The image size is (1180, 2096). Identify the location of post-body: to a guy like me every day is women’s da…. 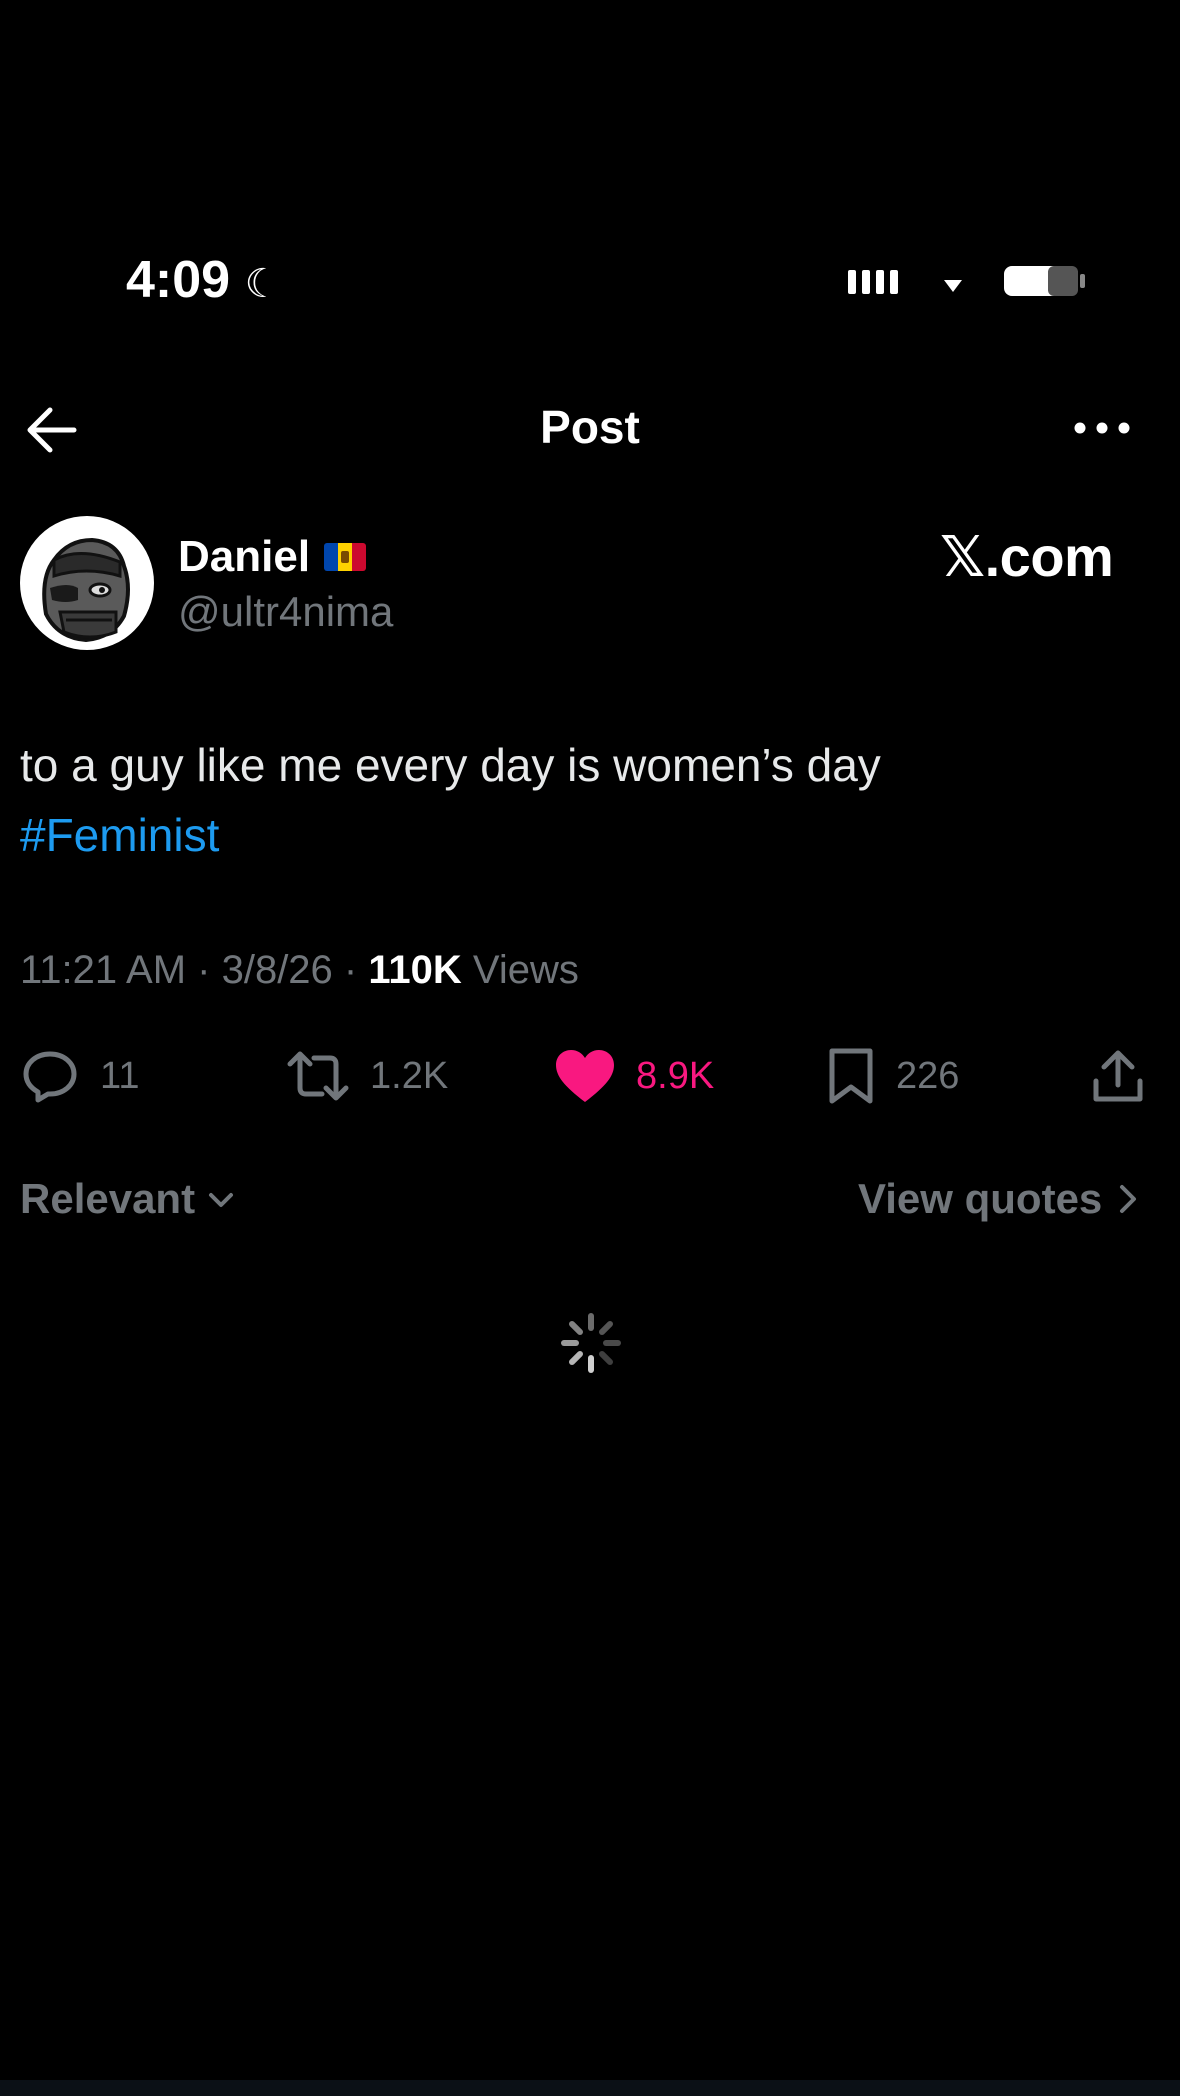
(450, 765).